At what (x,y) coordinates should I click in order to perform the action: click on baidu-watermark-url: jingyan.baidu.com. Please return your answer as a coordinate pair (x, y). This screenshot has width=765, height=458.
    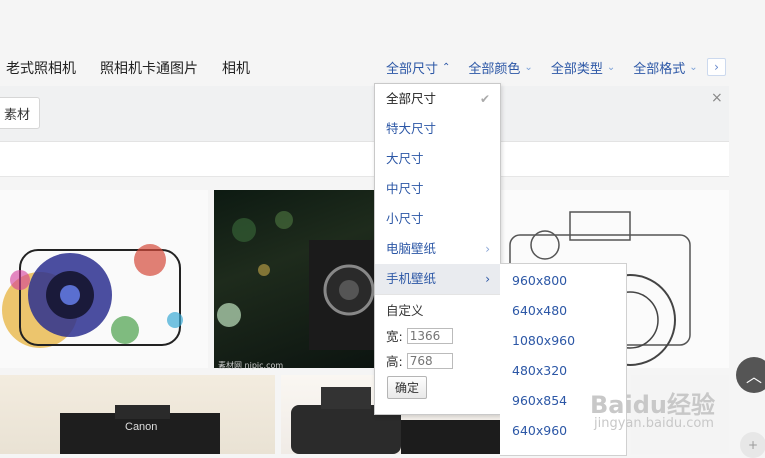
    Looking at the image, I should click on (654, 423).